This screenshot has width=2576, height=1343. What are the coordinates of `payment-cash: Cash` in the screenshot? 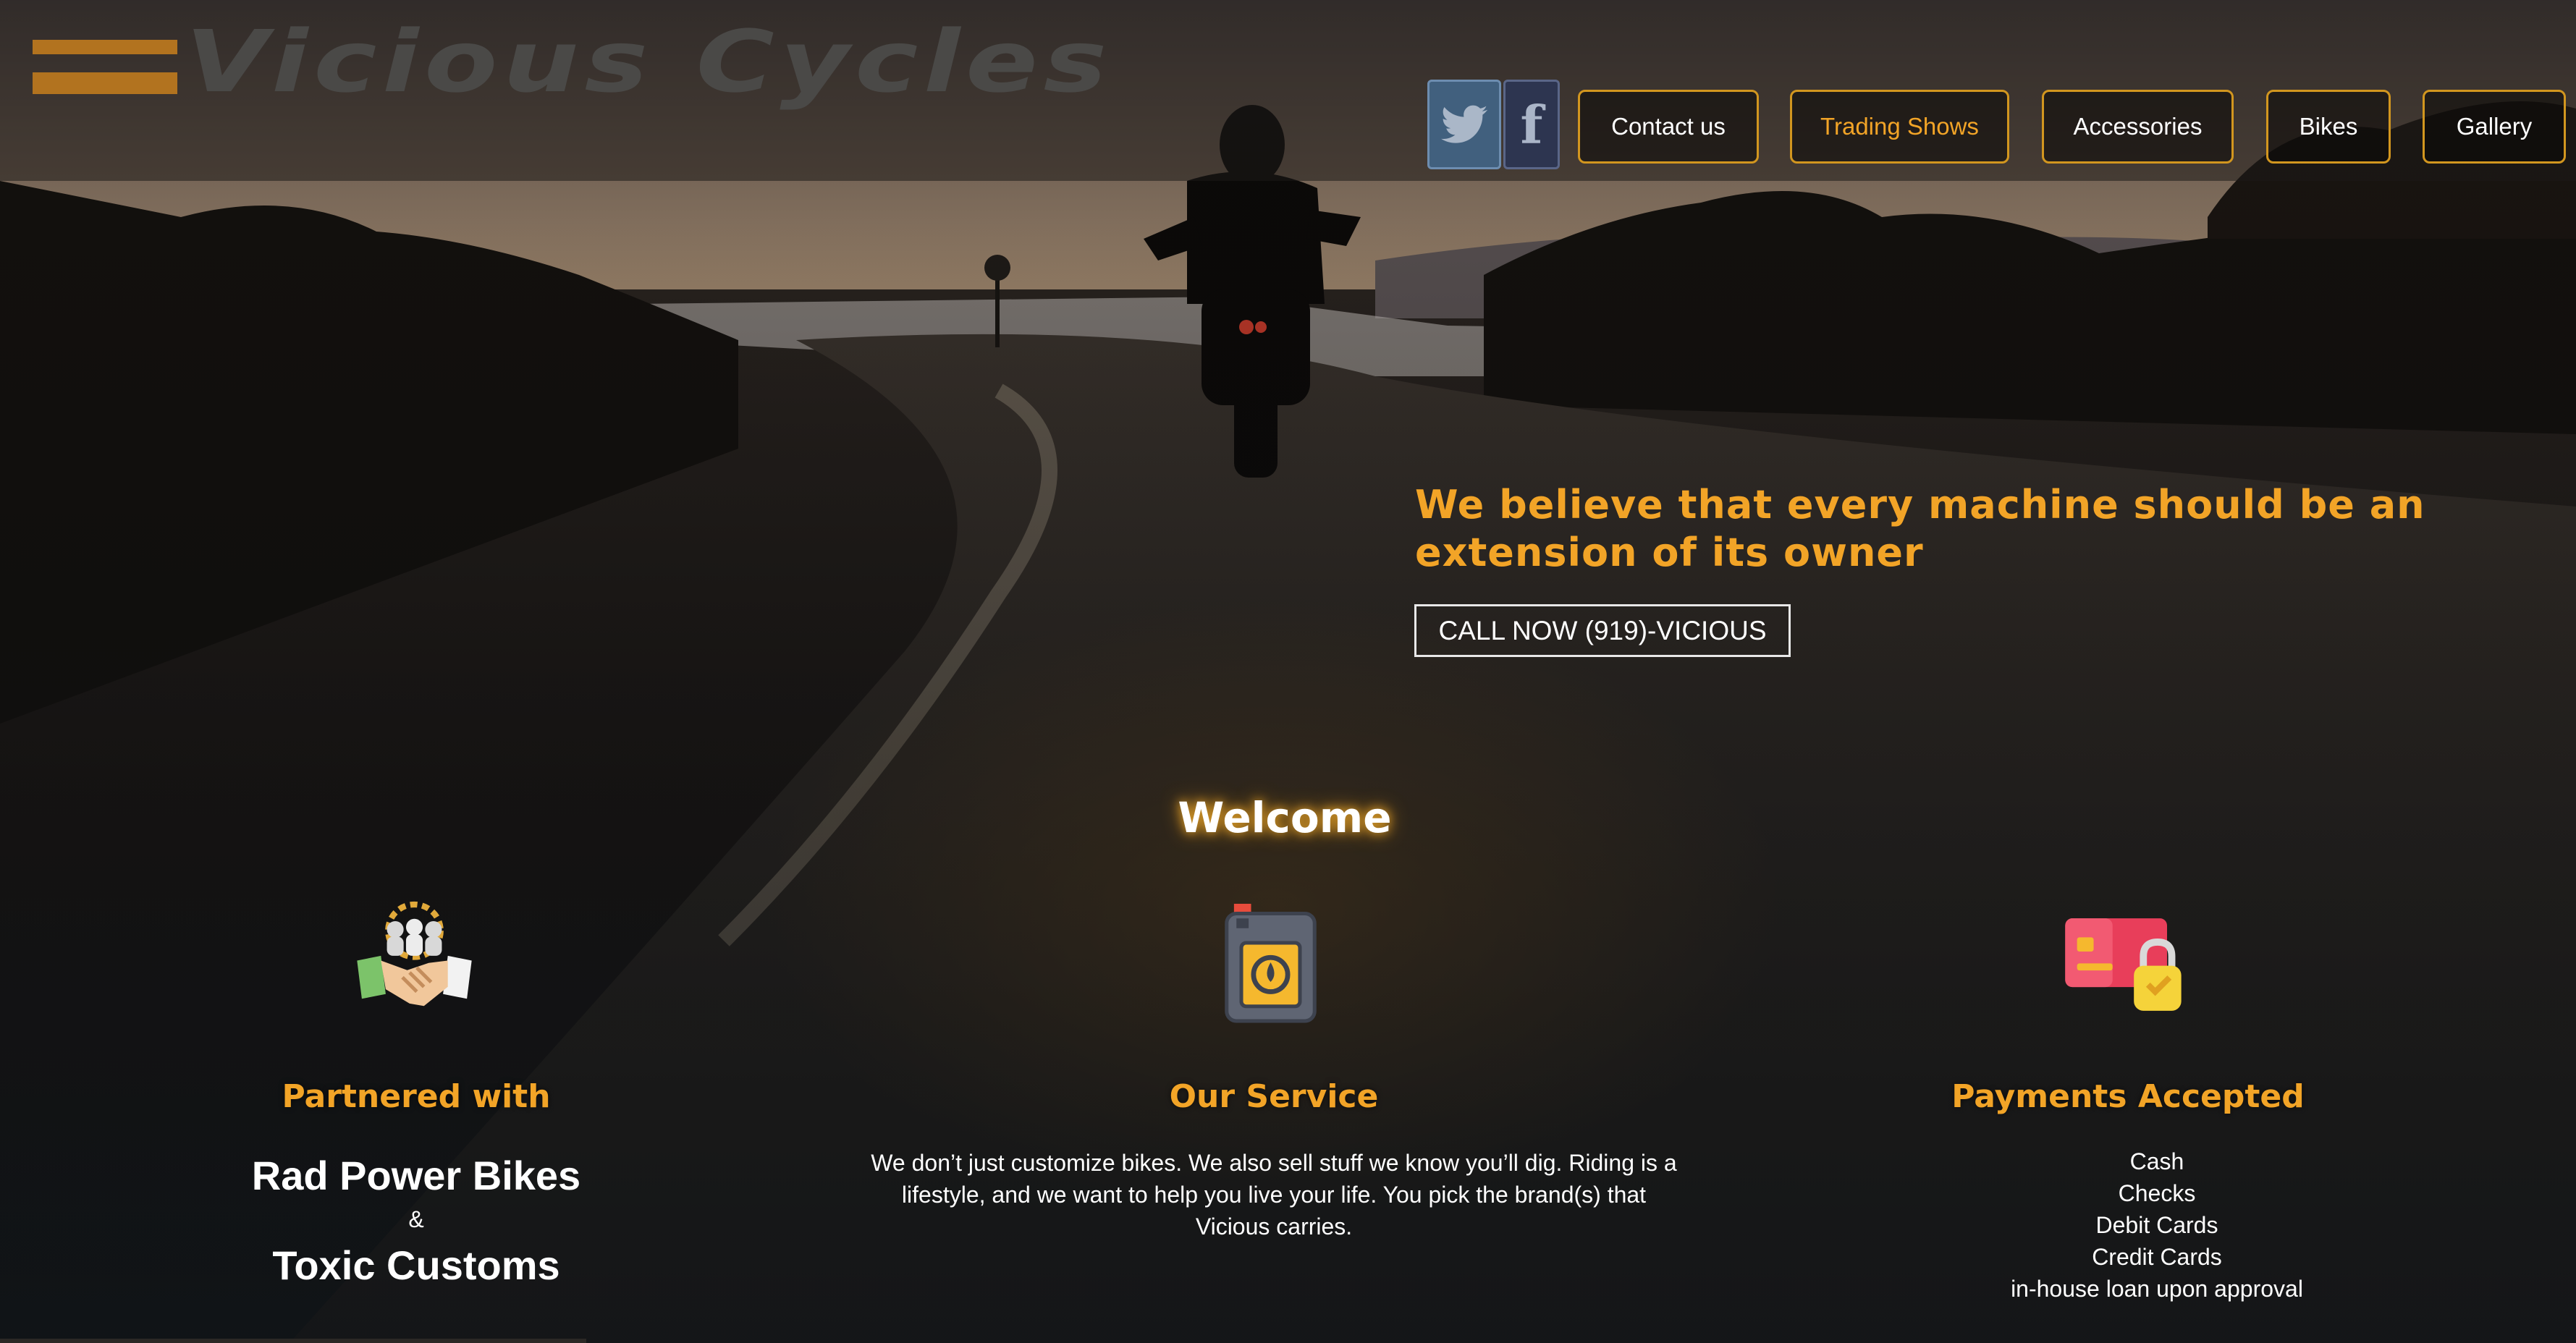 It's located at (2156, 1161).